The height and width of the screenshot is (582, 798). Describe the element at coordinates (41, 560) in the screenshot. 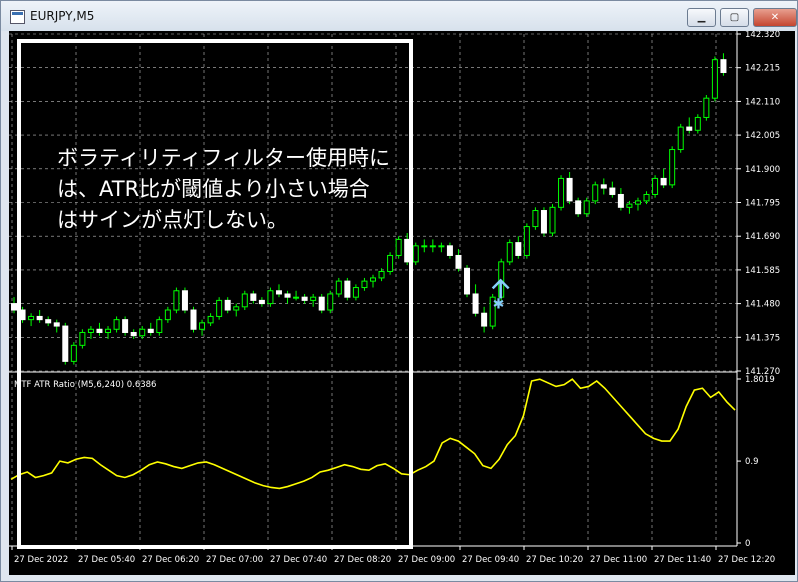

I see `time-tick-label: 27 Dec 2022` at that location.